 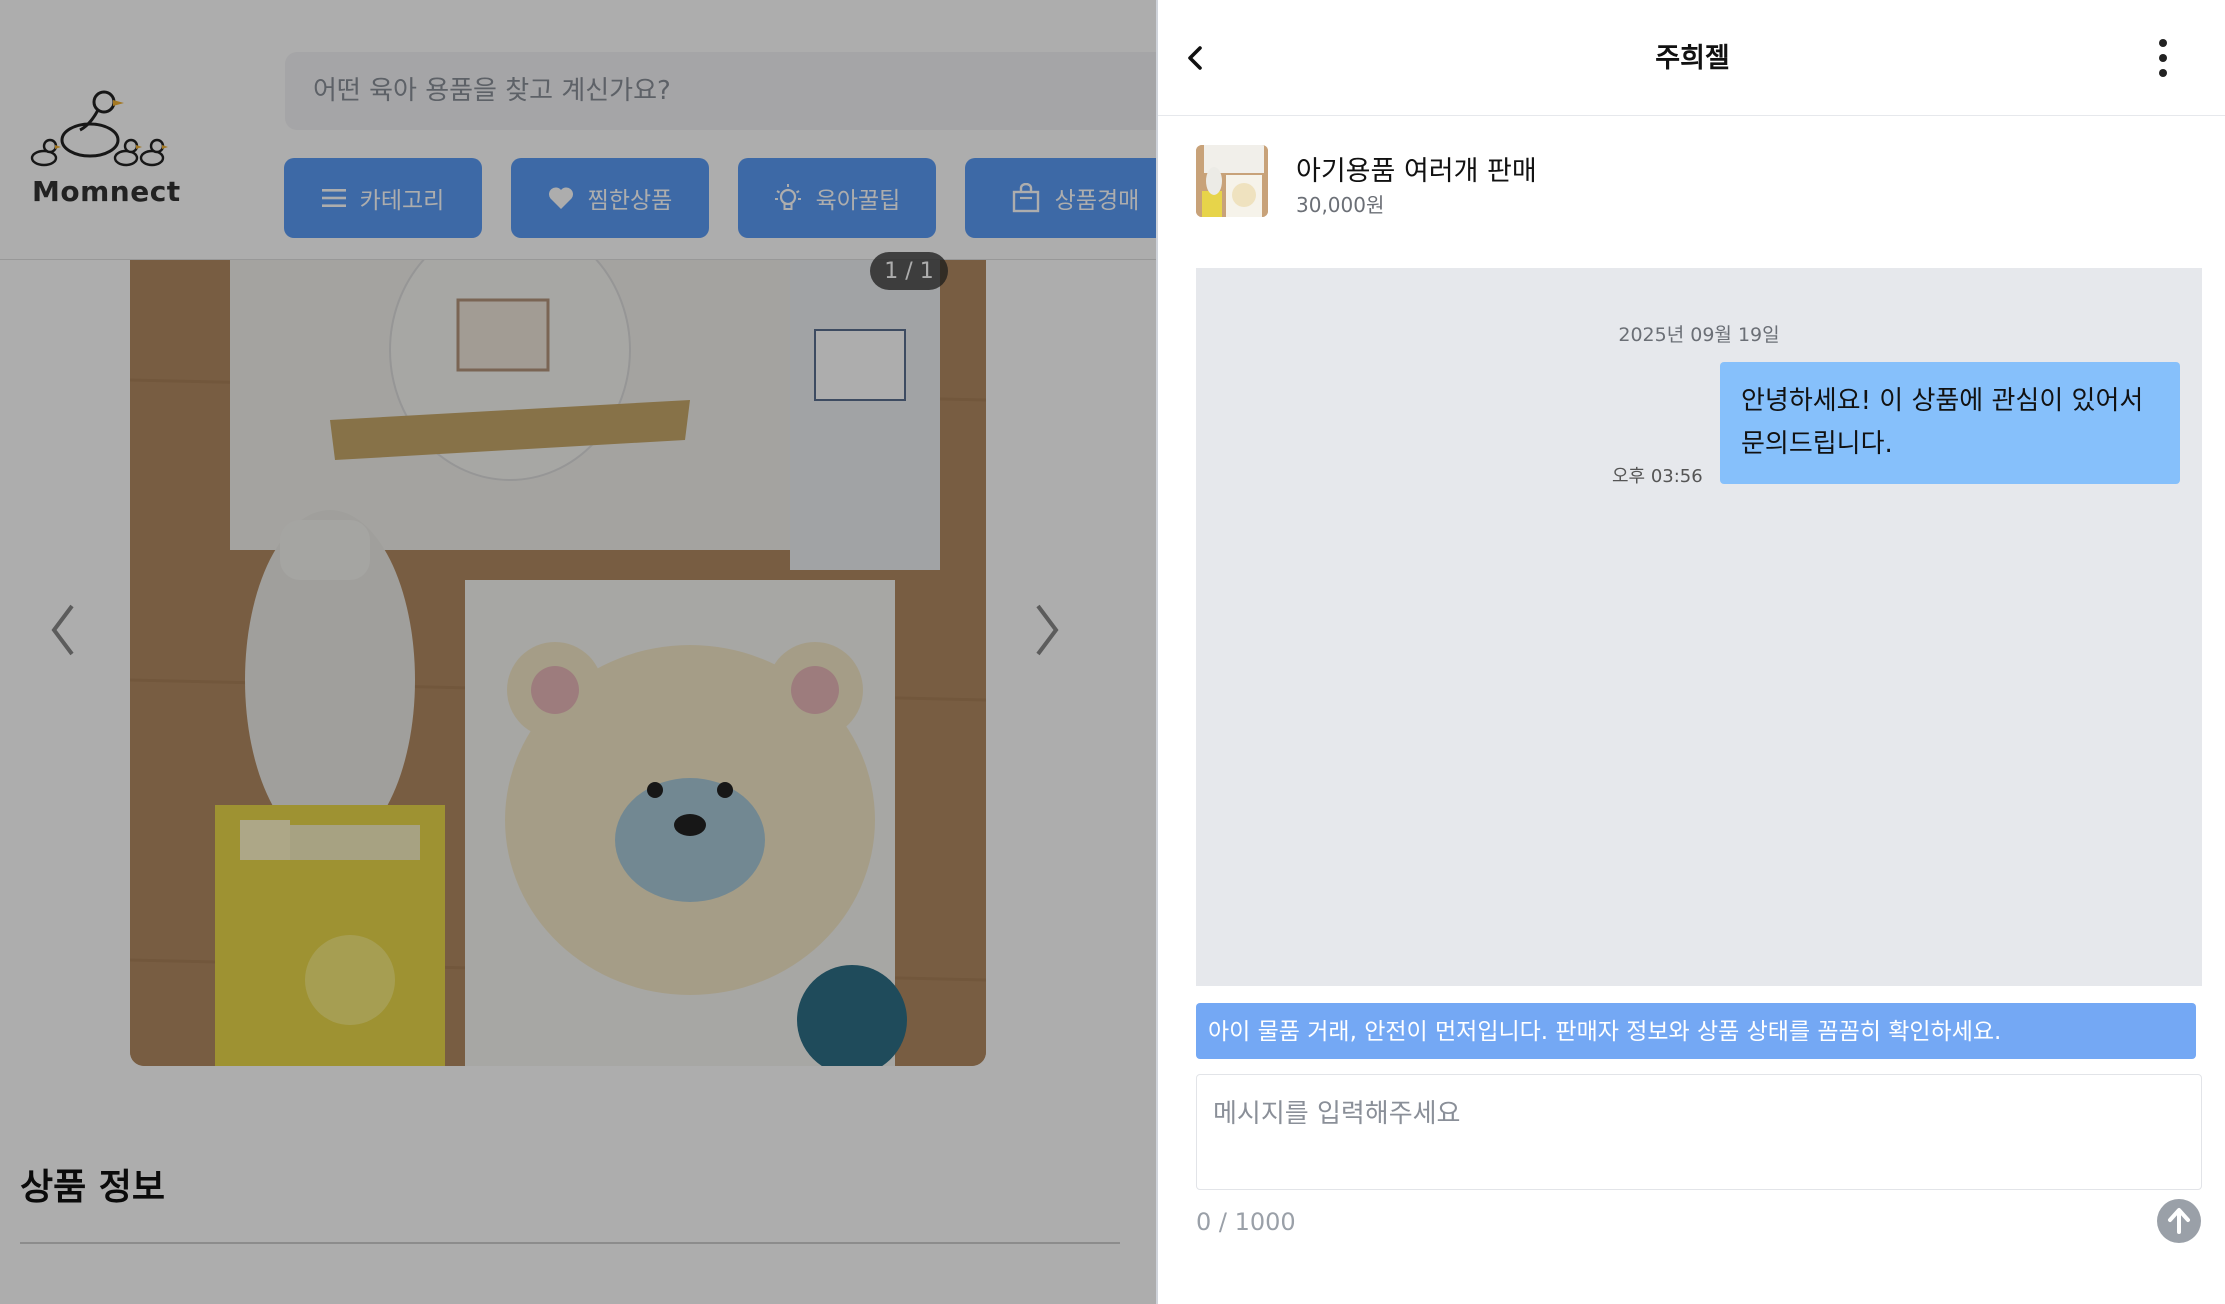 I want to click on chat-header: 주희젤, so click(x=1691, y=58).